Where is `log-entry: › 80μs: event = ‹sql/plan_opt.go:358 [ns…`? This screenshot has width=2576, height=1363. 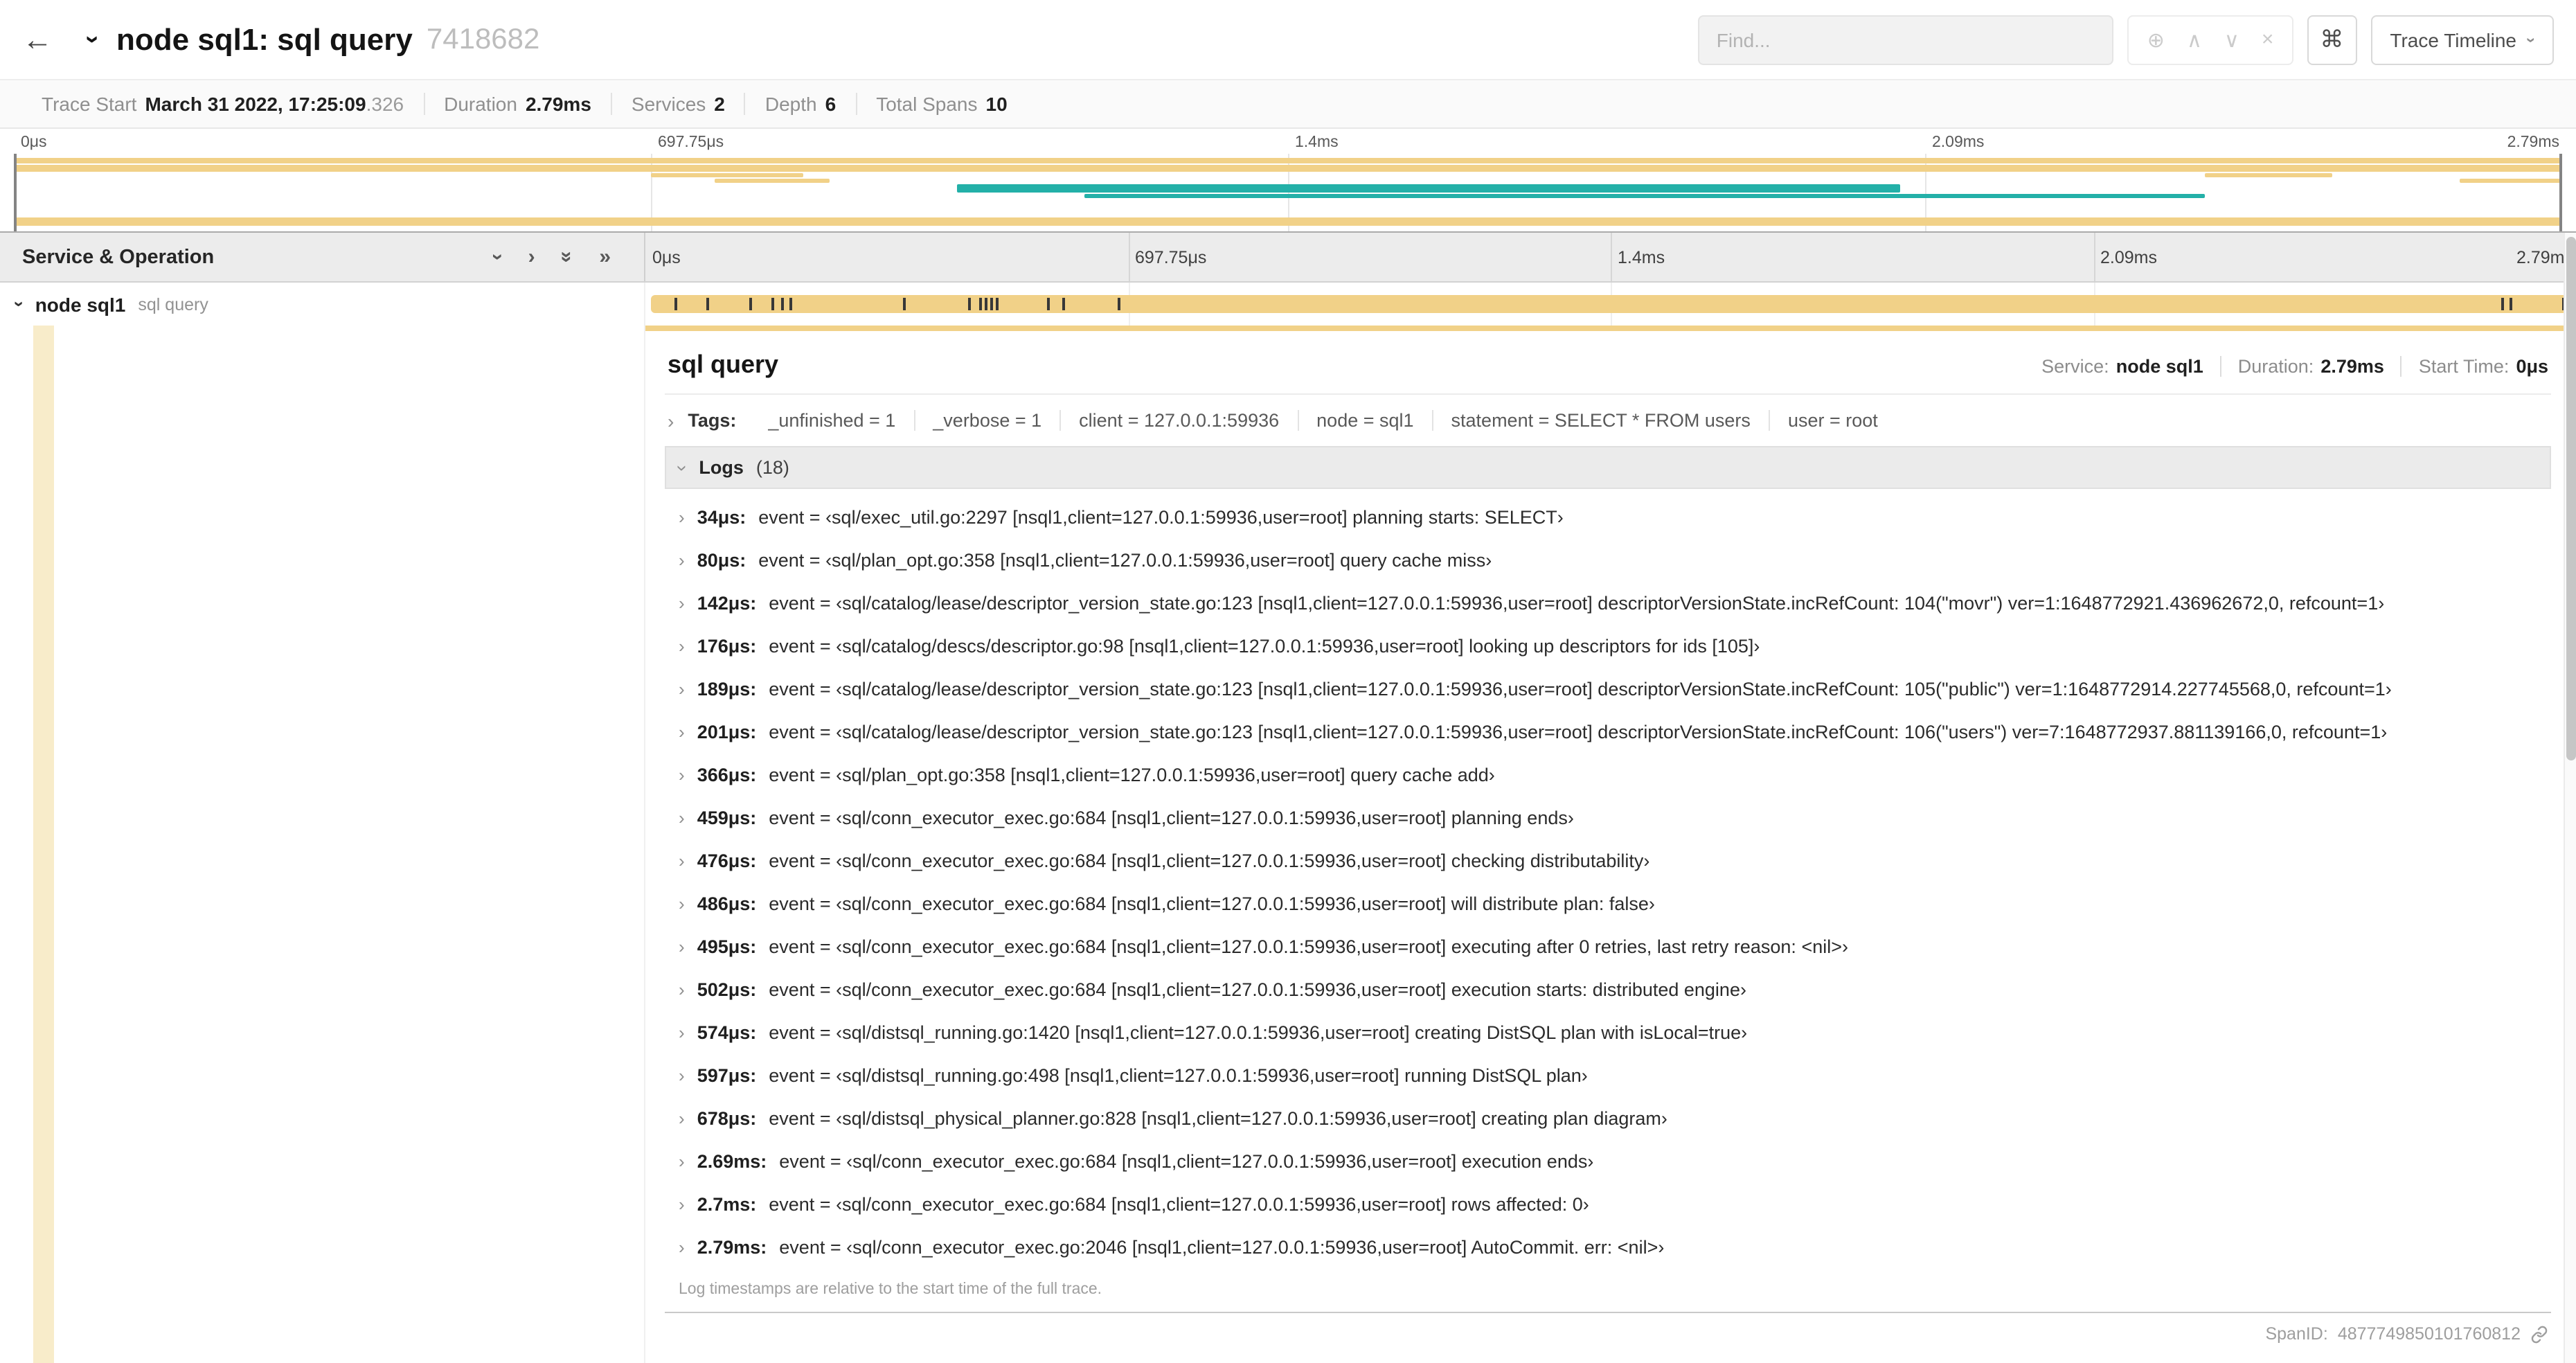
log-entry: › 80μs: event = ‹sql/plan_opt.go:358 [ns… is located at coordinates (1608, 560).